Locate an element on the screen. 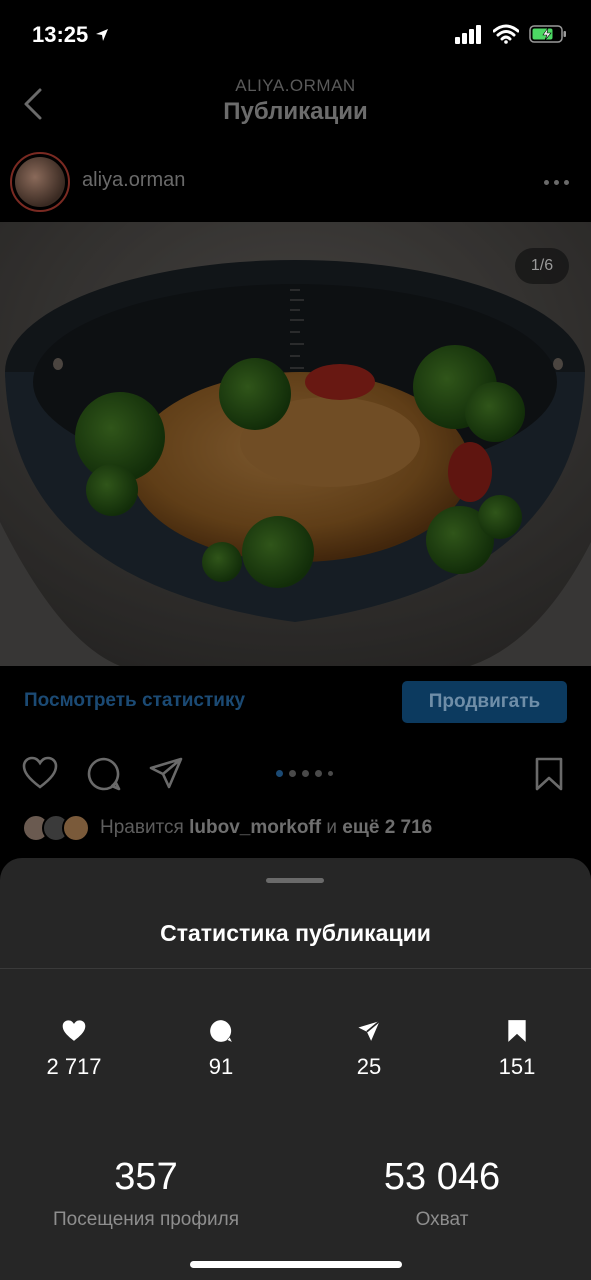 This screenshot has width=591, height=1280. reach-stat: 53 046 Охват is located at coordinates (442, 1193).